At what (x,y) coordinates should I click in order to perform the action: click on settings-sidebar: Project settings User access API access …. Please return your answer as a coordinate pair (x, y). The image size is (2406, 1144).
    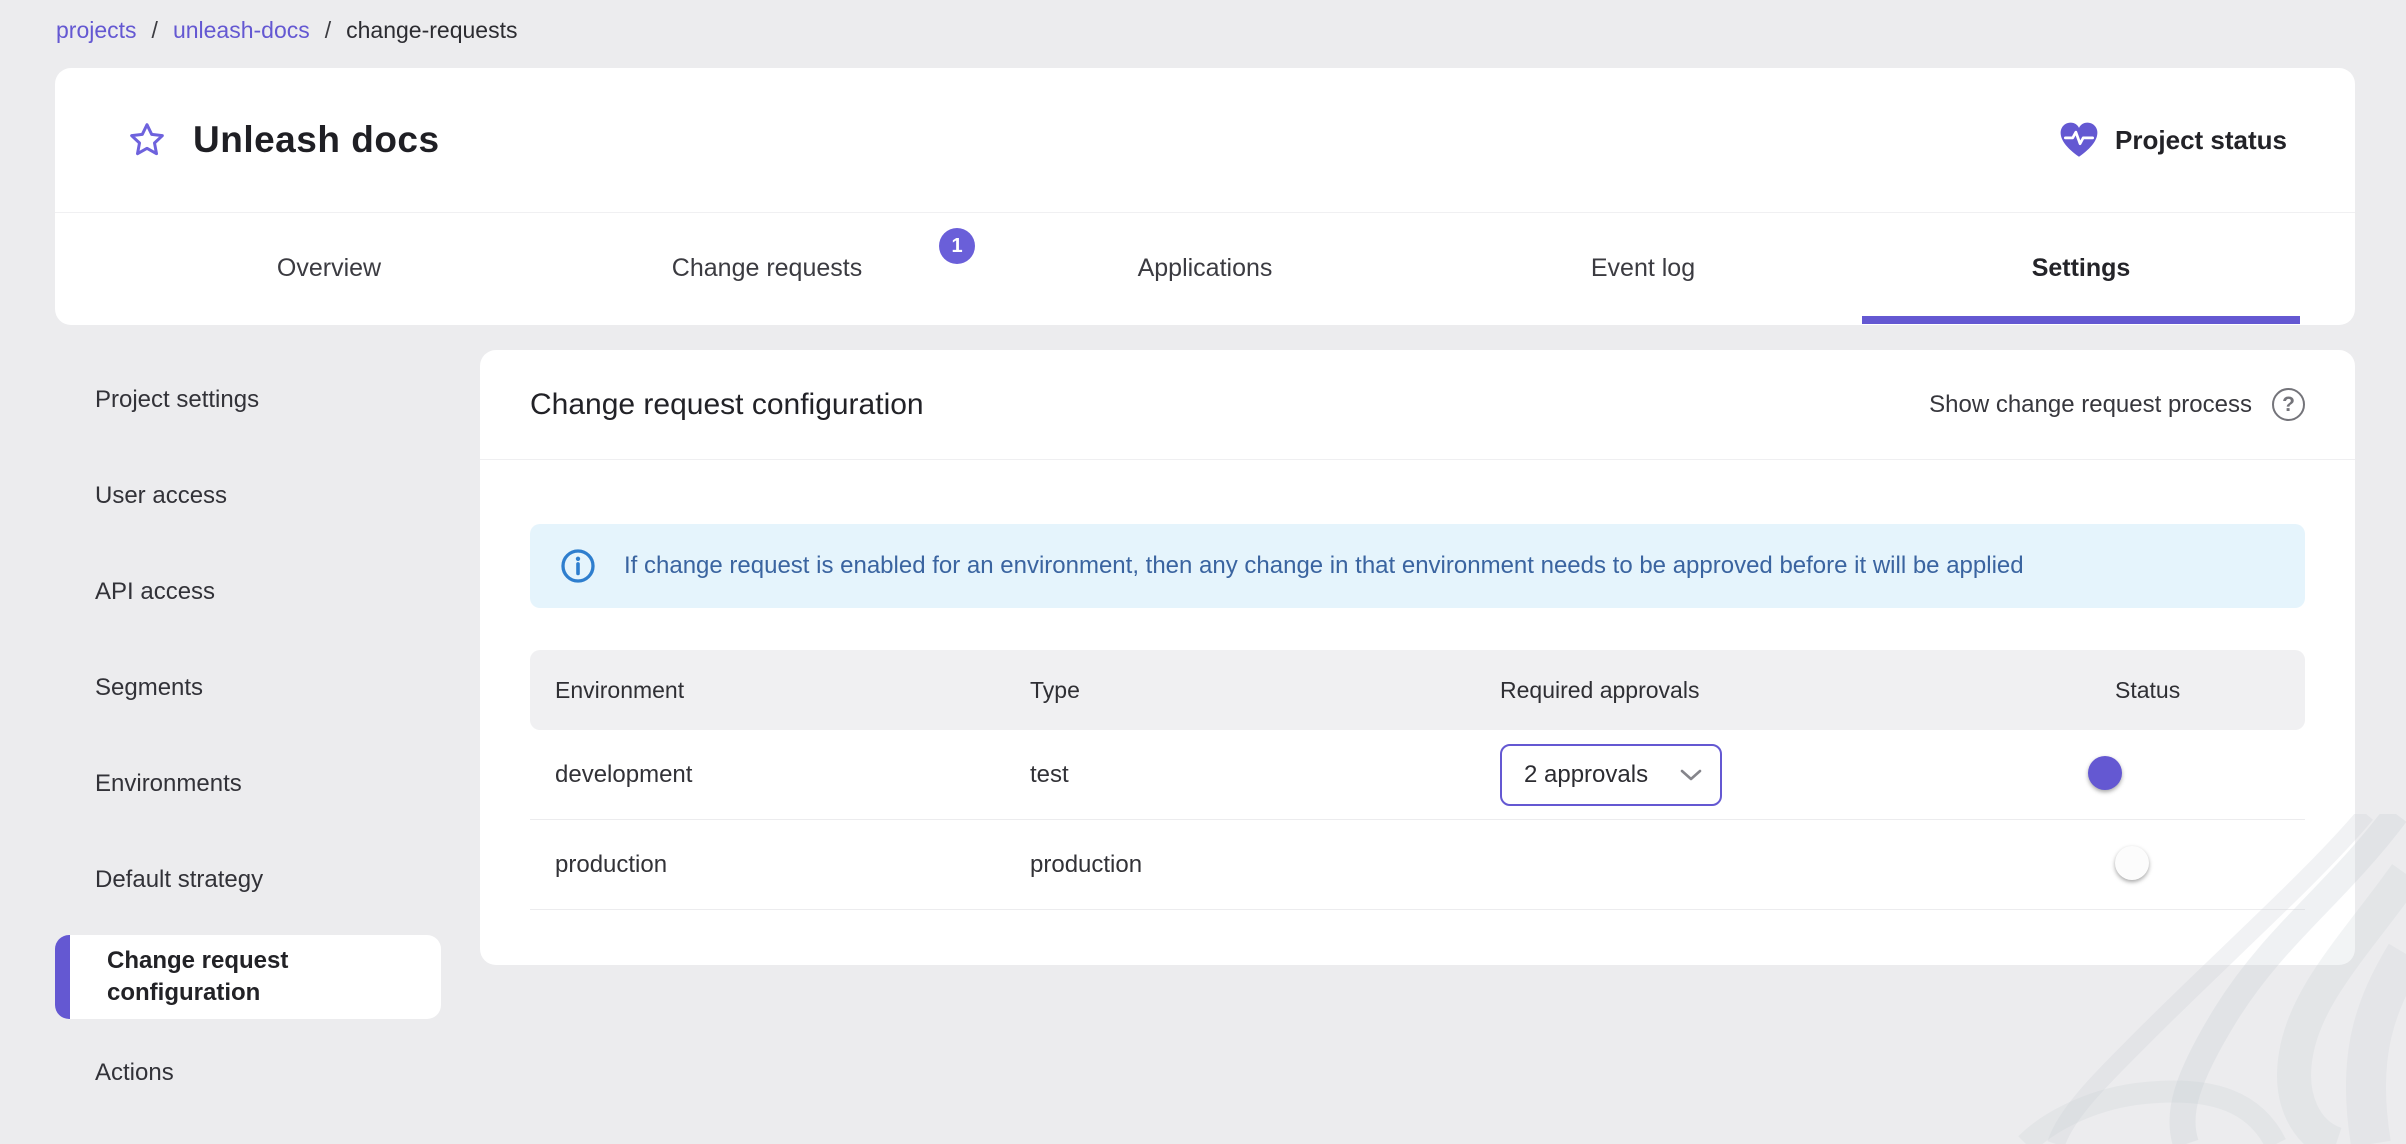
    Looking at the image, I should click on (255, 736).